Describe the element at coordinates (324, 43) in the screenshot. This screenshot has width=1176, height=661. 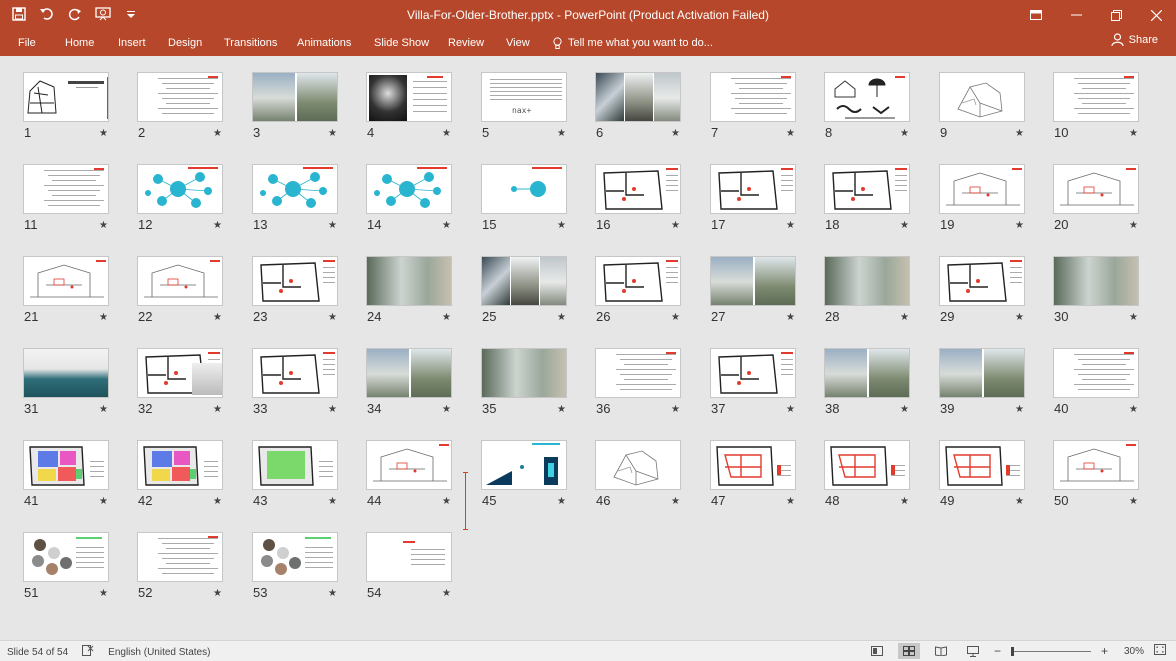
I see `tab-animations: Animations` at that location.